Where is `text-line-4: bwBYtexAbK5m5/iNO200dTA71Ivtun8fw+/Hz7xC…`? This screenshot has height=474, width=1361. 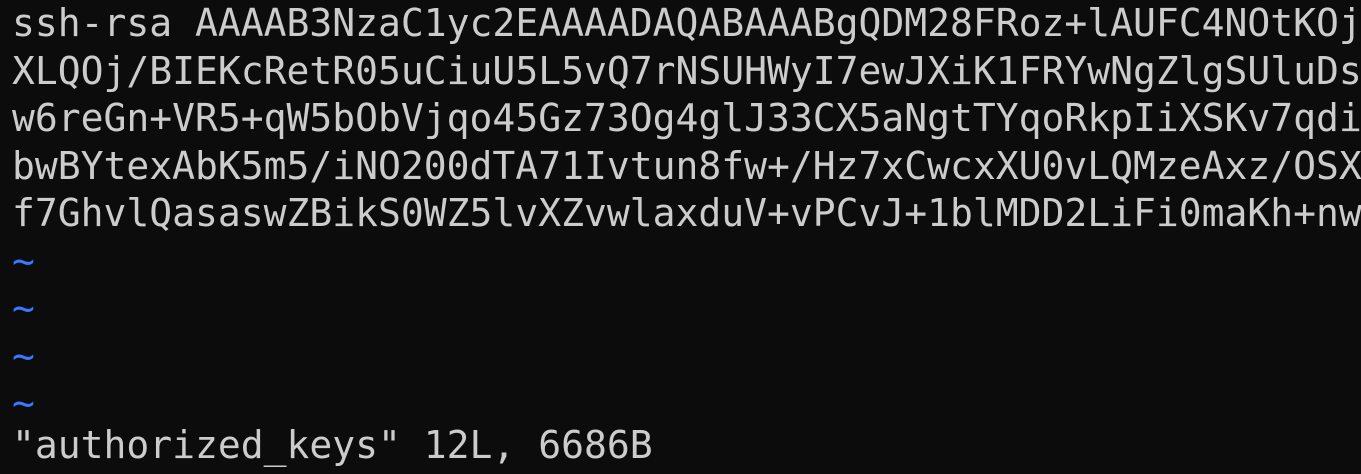 text-line-4: bwBYtexAbK5m5/iNO200dTA71Ivtun8fw+/Hz7xC… is located at coordinates (686, 167).